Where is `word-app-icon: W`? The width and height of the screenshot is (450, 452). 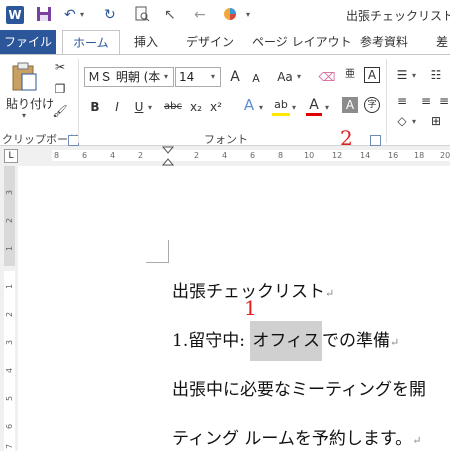 word-app-icon: W is located at coordinates (15, 15).